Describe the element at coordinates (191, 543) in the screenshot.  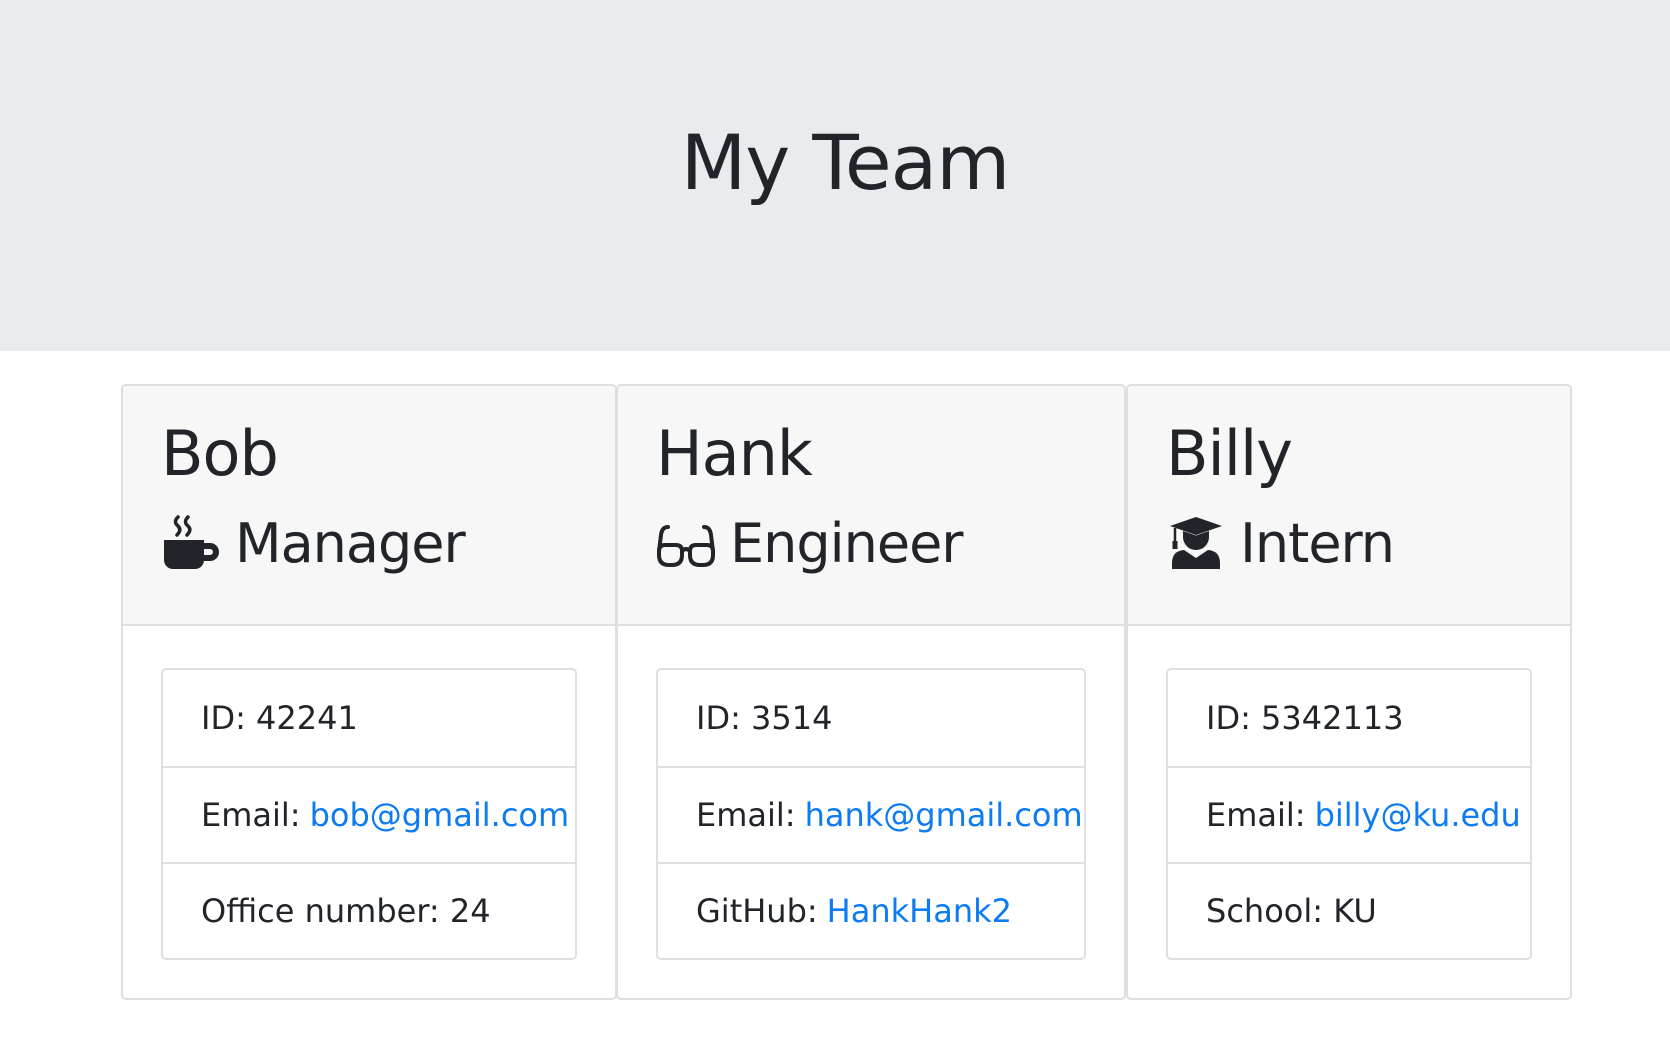
I see `mug-hot-icon` at that location.